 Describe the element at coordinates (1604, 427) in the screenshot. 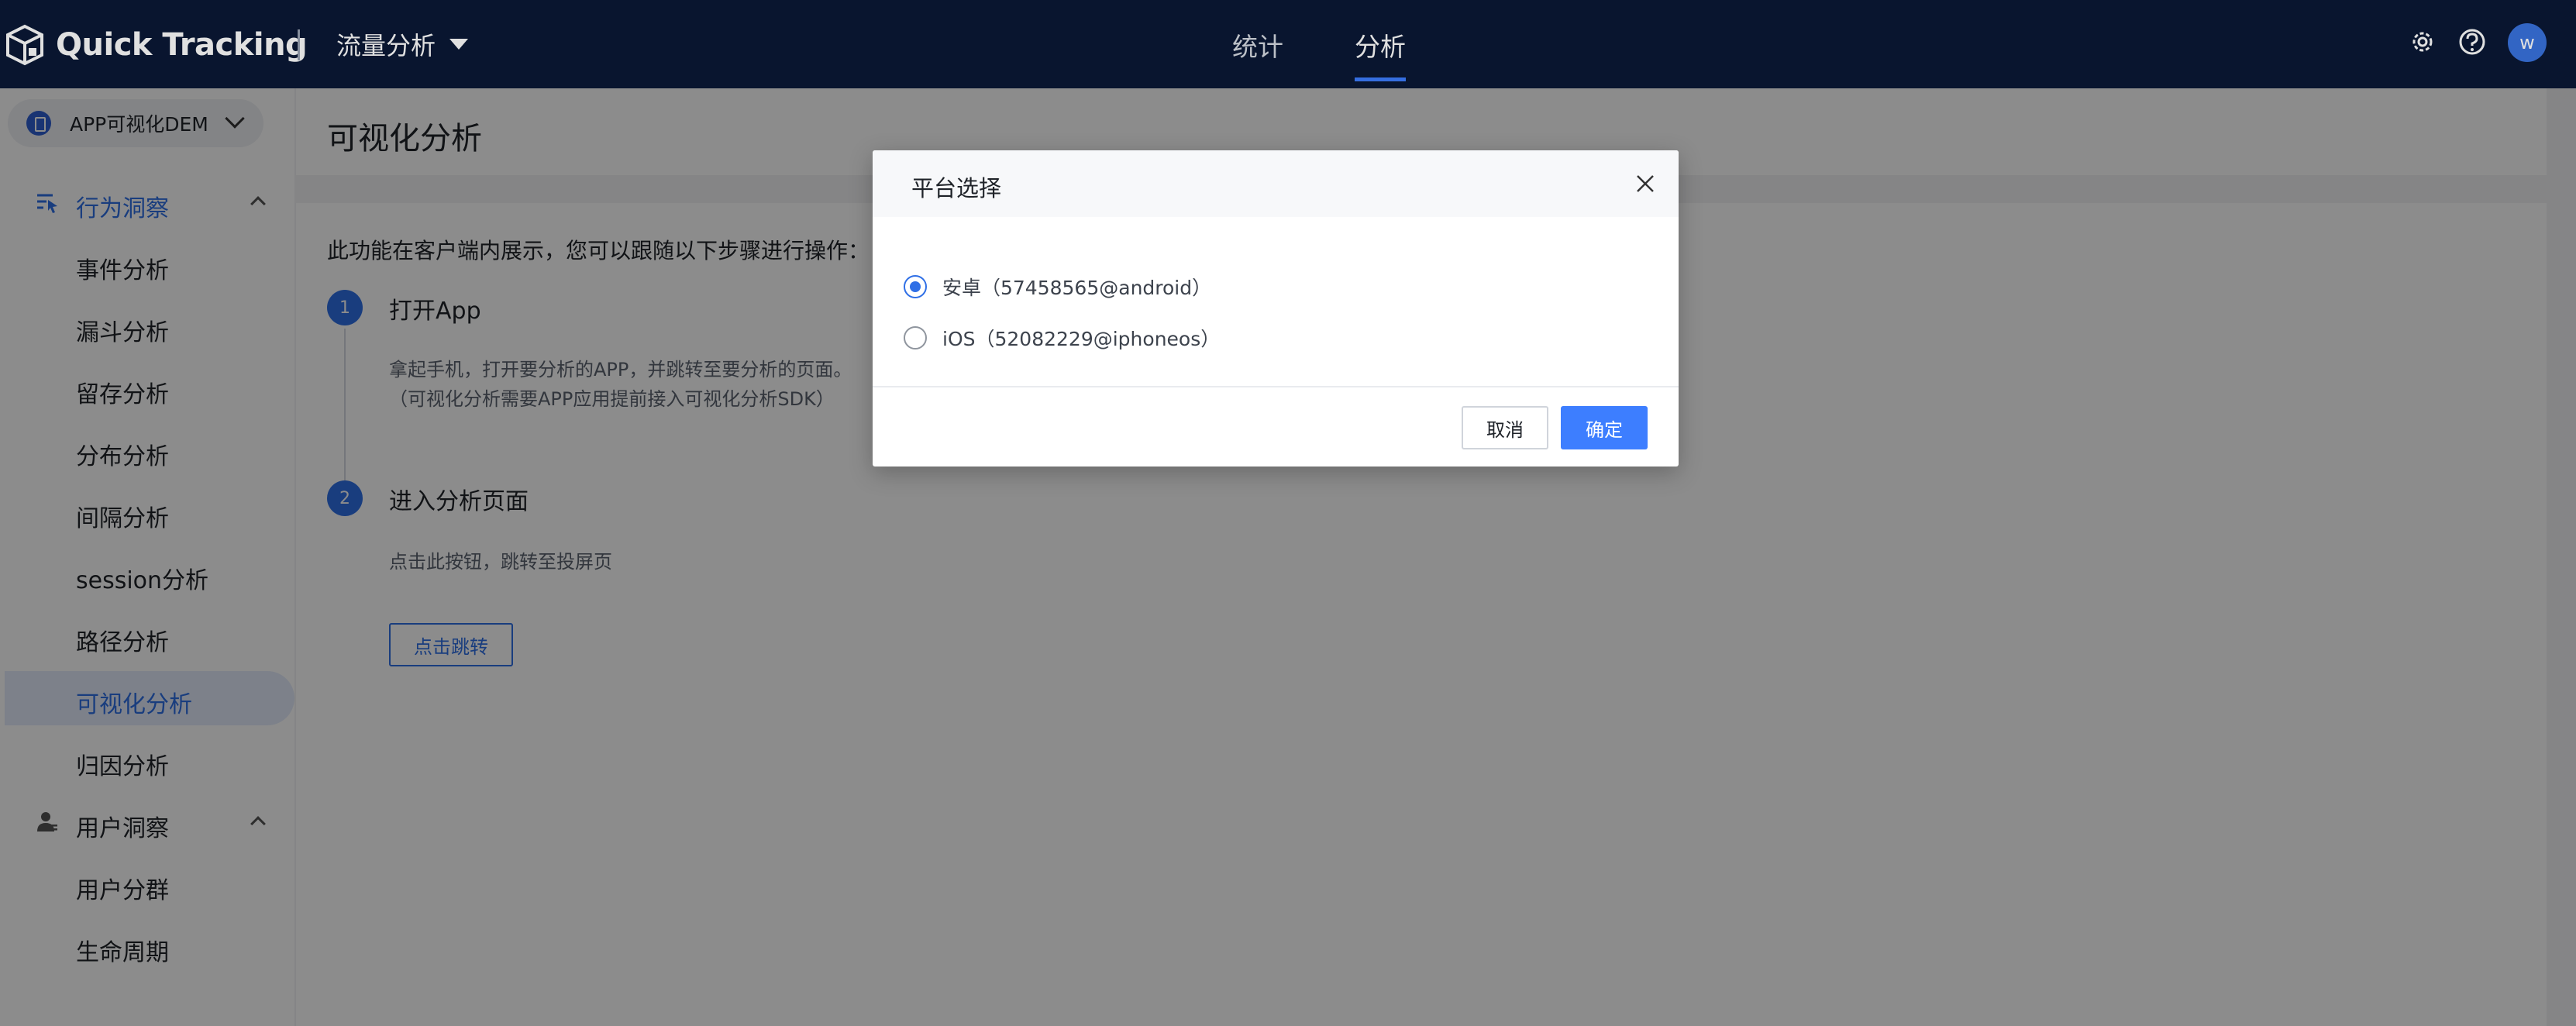

I see `confirm-button: 确定` at that location.